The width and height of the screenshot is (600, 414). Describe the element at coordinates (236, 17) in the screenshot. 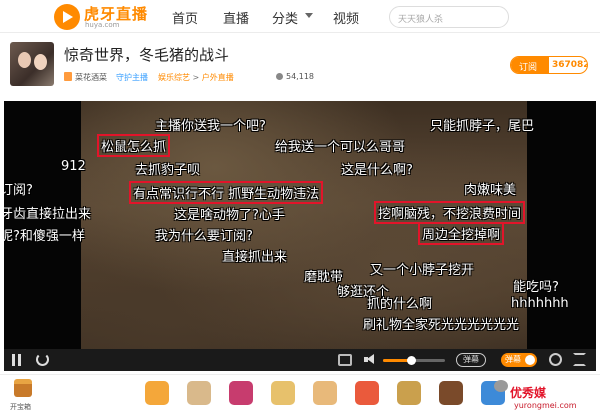

I see `nav-live: 直播` at that location.